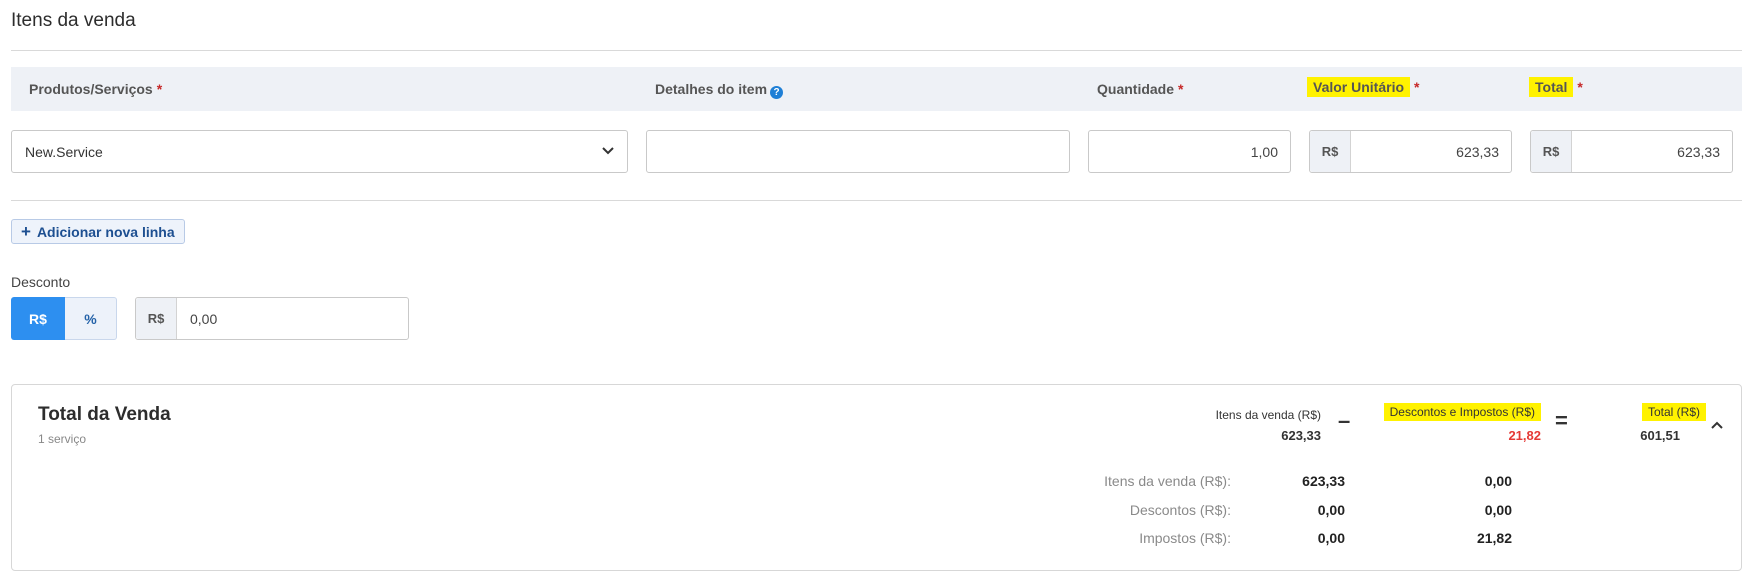 The height and width of the screenshot is (576, 1748). I want to click on summary-total-label: Total (R$), so click(1673, 412).